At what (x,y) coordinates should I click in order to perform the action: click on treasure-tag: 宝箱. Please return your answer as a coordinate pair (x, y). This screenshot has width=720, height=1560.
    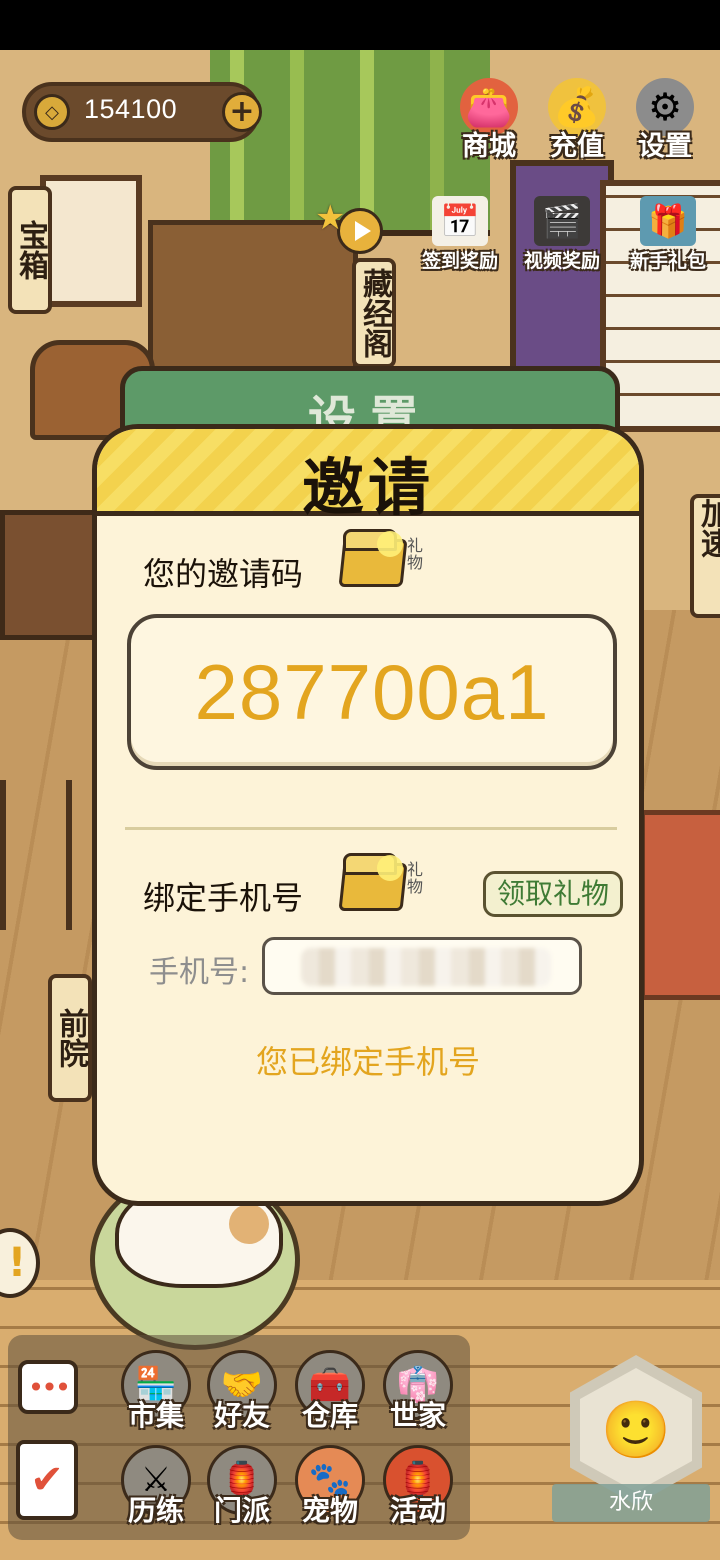
    Looking at the image, I should click on (30, 250).